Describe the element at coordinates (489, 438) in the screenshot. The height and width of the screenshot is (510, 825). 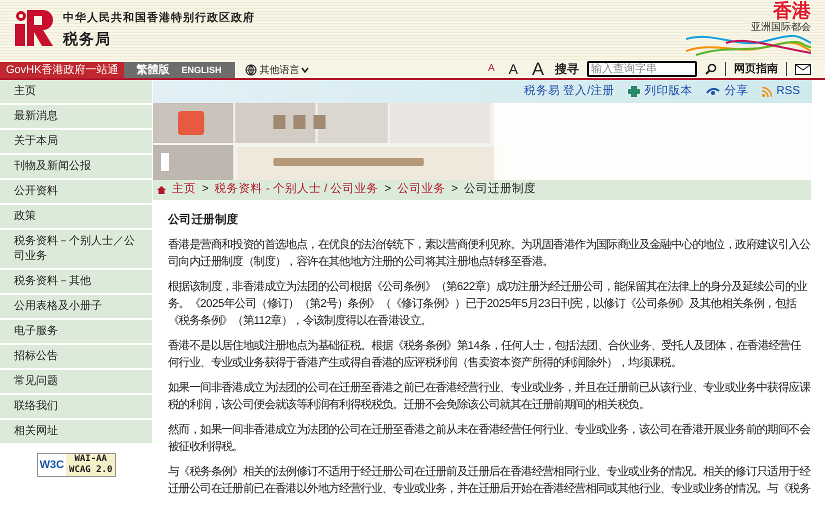
I see `paragraph: 然而，如果一间非香港成立为法团的公司在迁册至香港之前从未在香港经营任何行业、专业或业务，该公司在香港开展业务前的期间不会被征收利得税。` at that location.